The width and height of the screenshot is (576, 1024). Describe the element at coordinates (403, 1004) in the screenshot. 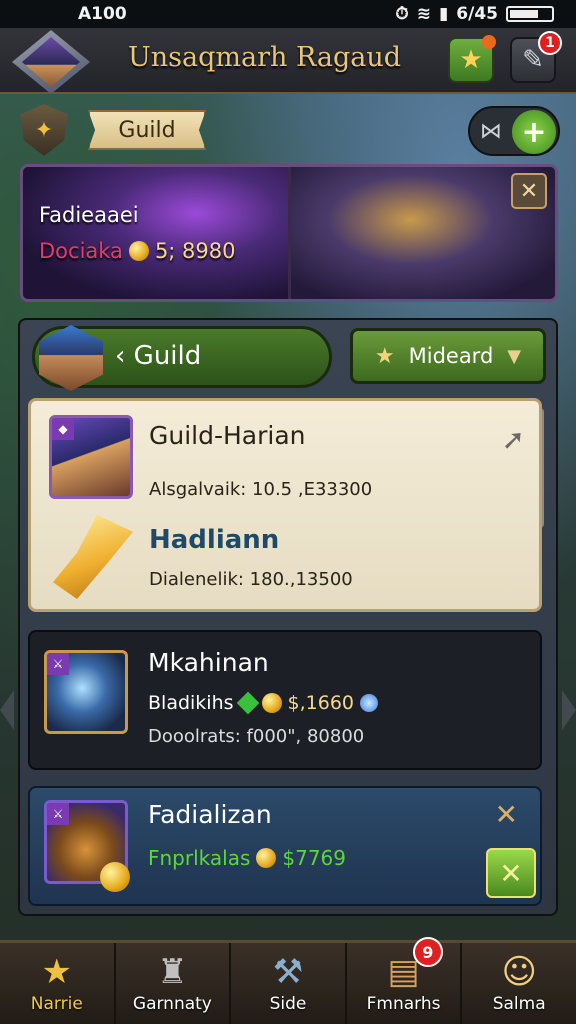

I see `nav-label: Fmnarhs` at that location.